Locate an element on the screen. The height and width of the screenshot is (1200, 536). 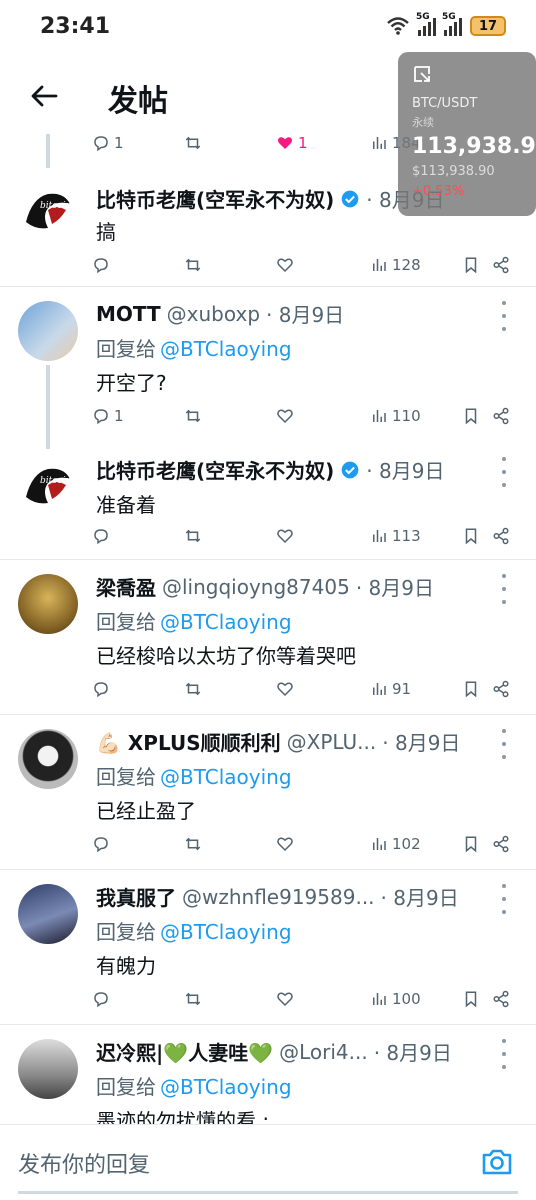
reply-to-label: 回复给 is located at coordinates (126, 349).